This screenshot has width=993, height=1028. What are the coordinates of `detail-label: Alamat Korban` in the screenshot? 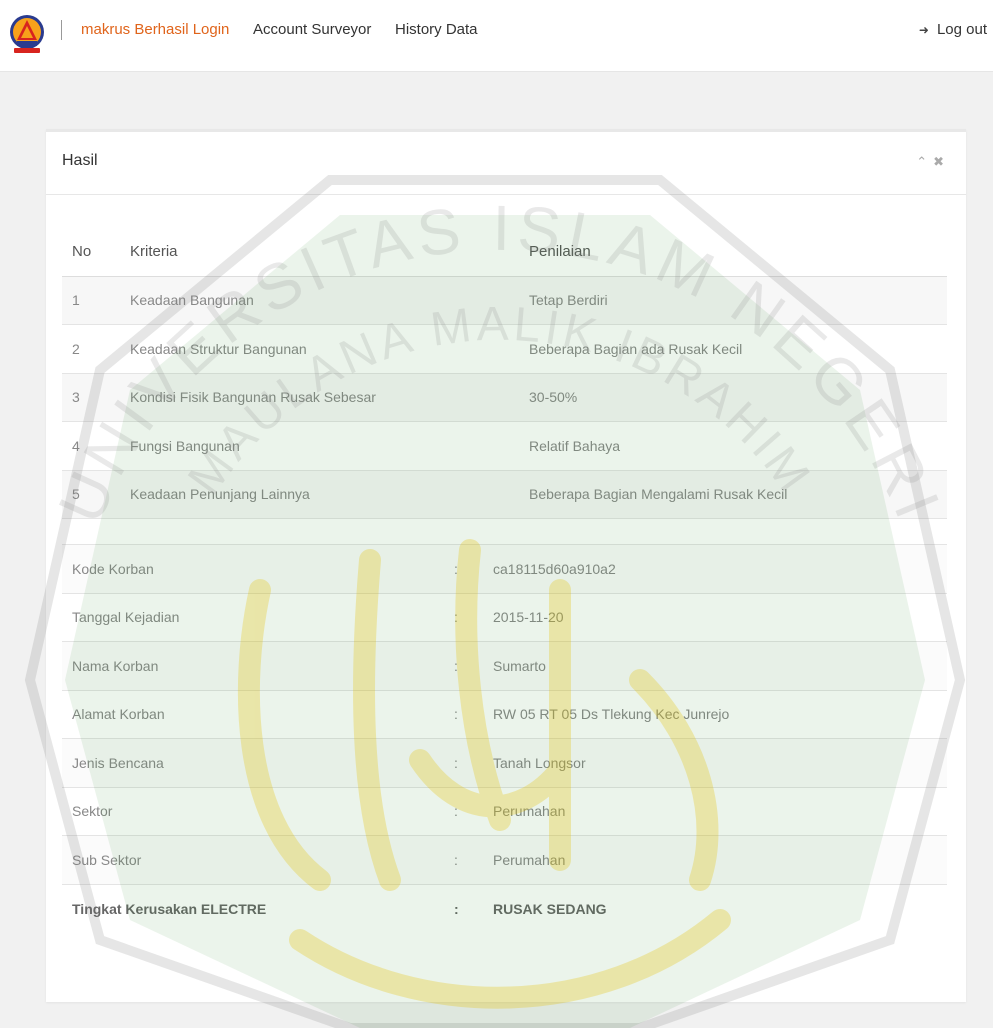 It's located at (250, 714).